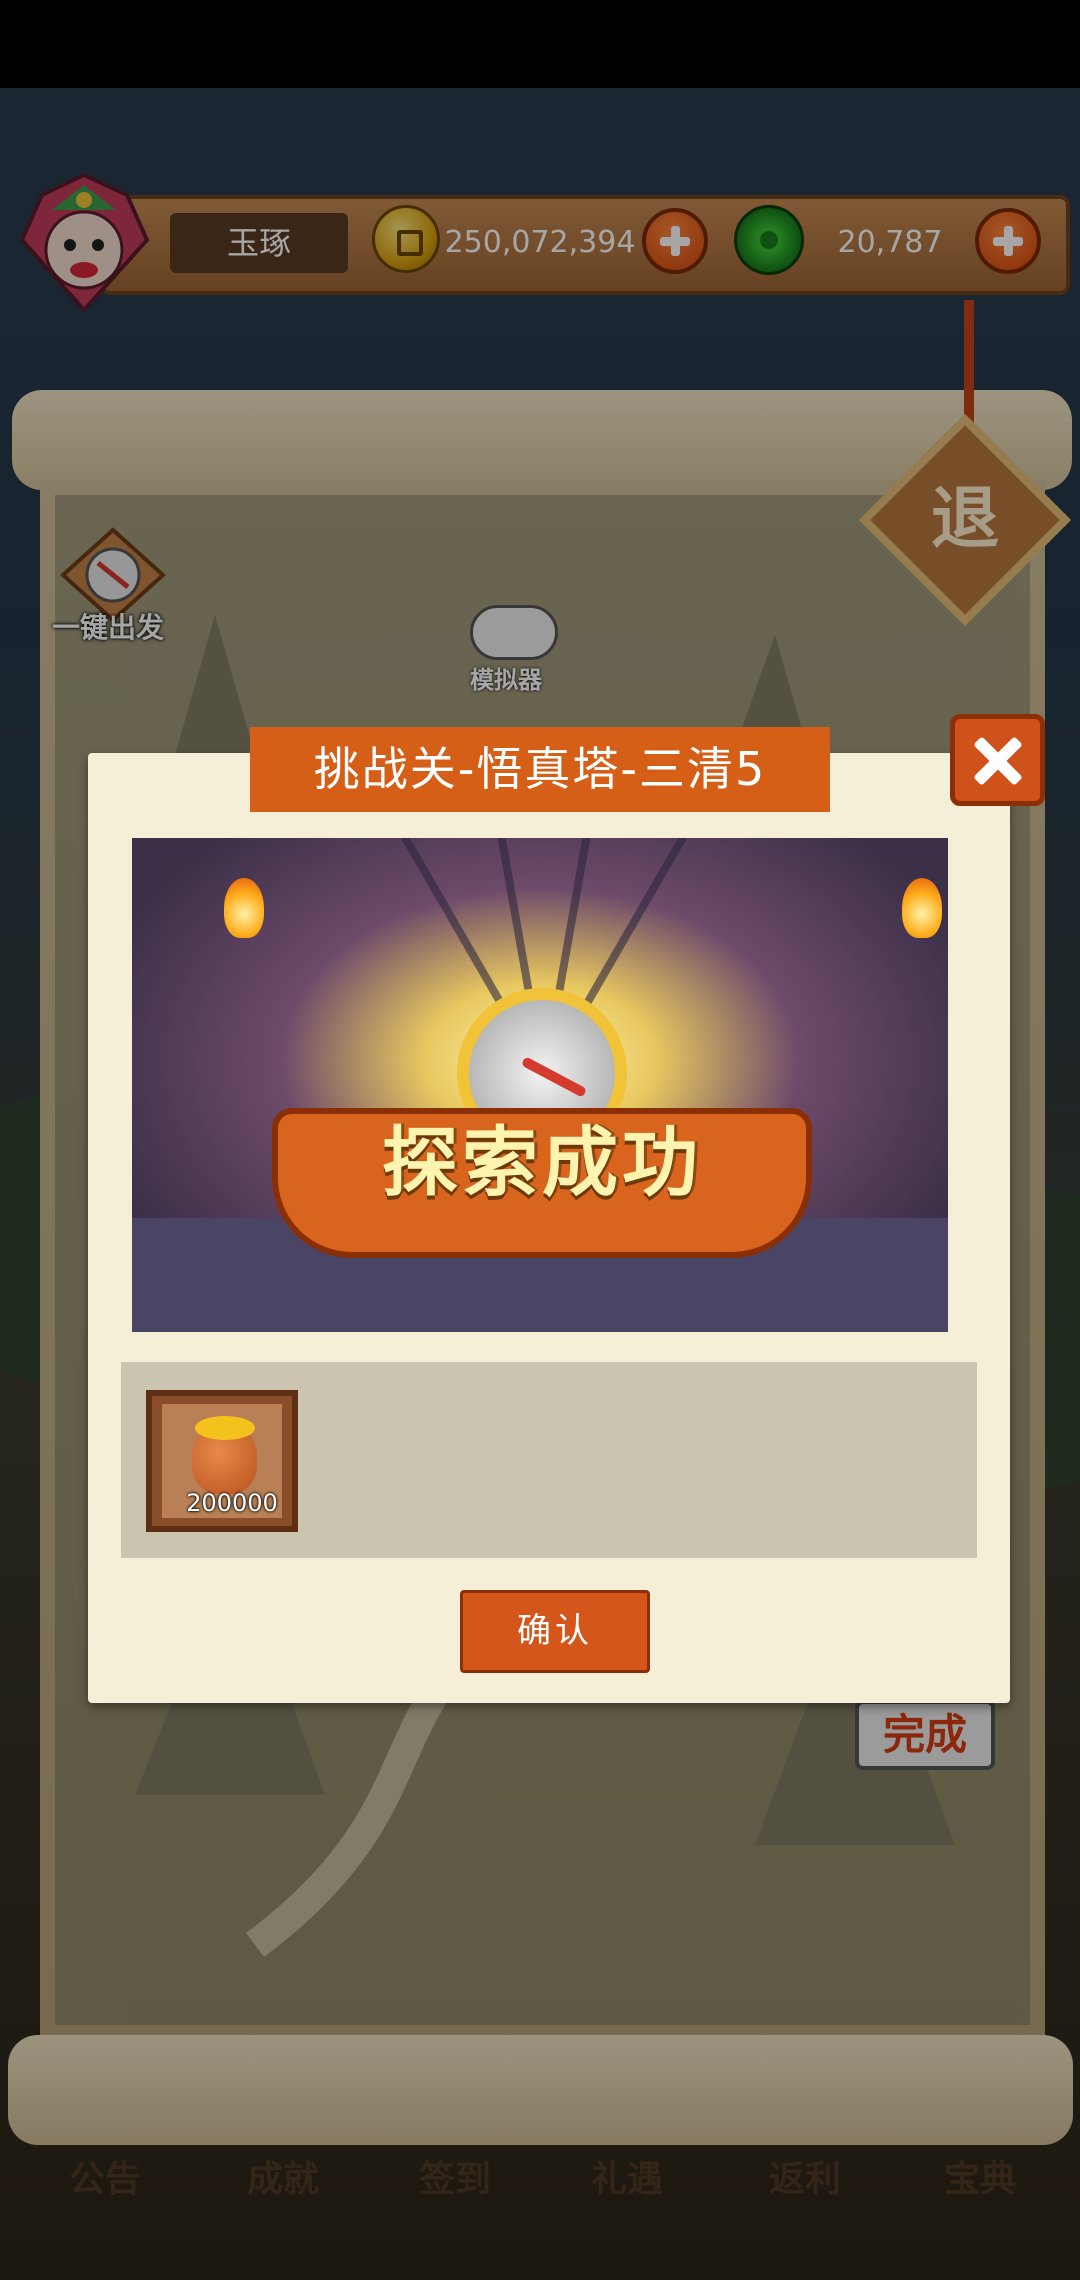 Image resolution: width=1080 pixels, height=2280 pixels. I want to click on banner-text: 探索成功, so click(542, 1162).